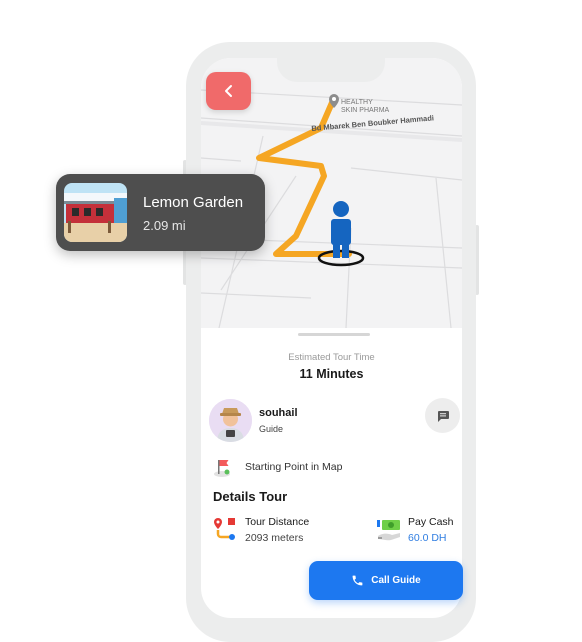 The image size is (582, 642). I want to click on poi-name-line1: HEALTHY, so click(357, 102).